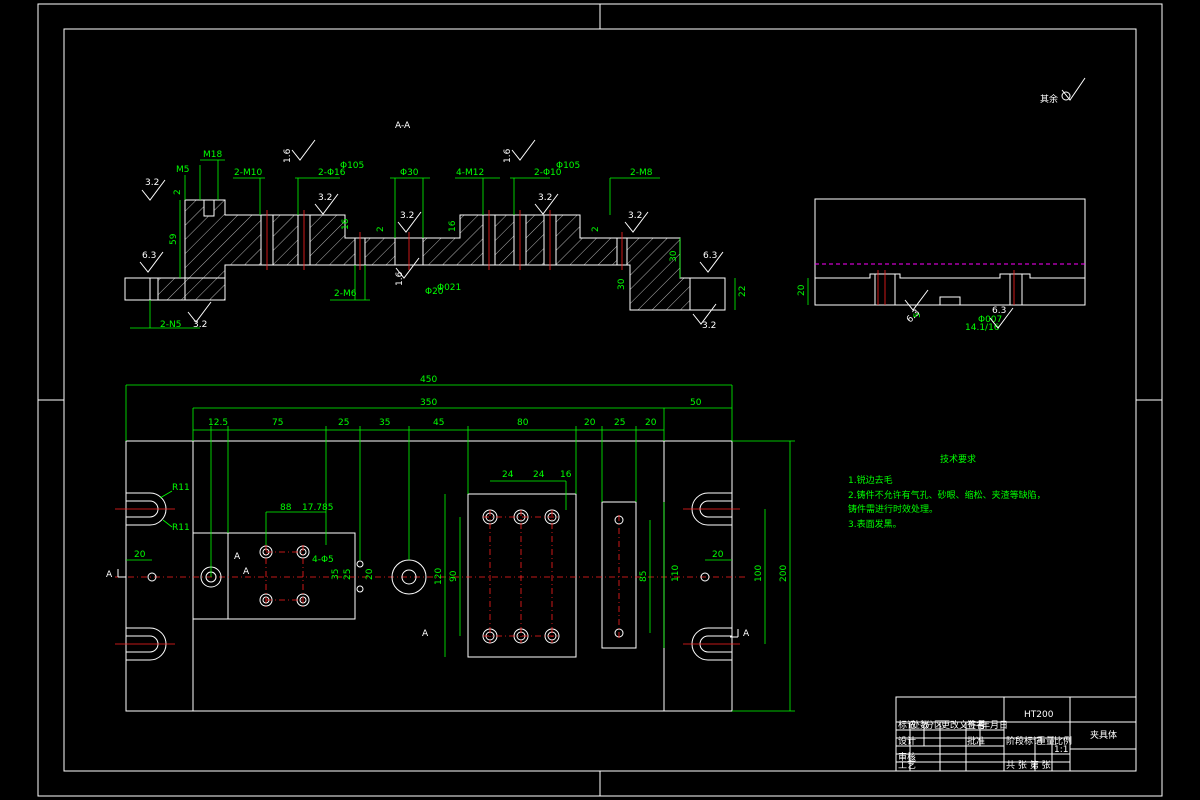  Describe the element at coordinates (454, 576) in the screenshot. I see `svg-text: 90` at that location.